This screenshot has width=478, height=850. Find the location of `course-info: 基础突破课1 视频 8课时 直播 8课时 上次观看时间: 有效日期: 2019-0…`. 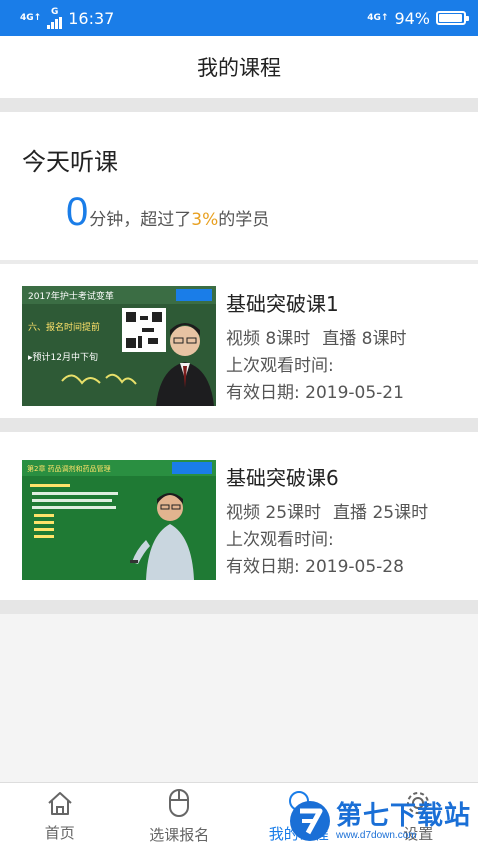

course-info: 基础突破课1 视频 8课时 直播 8课时 上次观看时间: 有效日期: 2019-0… is located at coordinates (316, 352).